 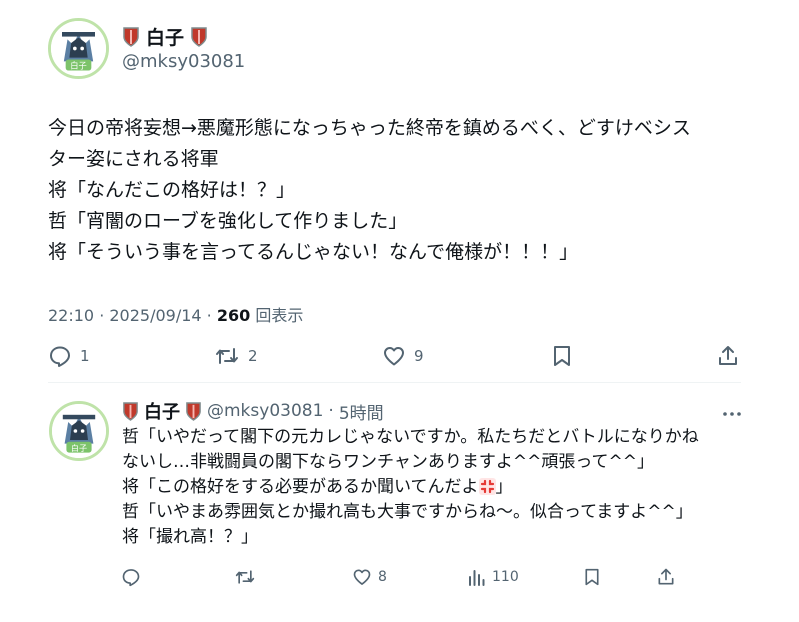 I want to click on views-count: 260, so click(x=233, y=315).